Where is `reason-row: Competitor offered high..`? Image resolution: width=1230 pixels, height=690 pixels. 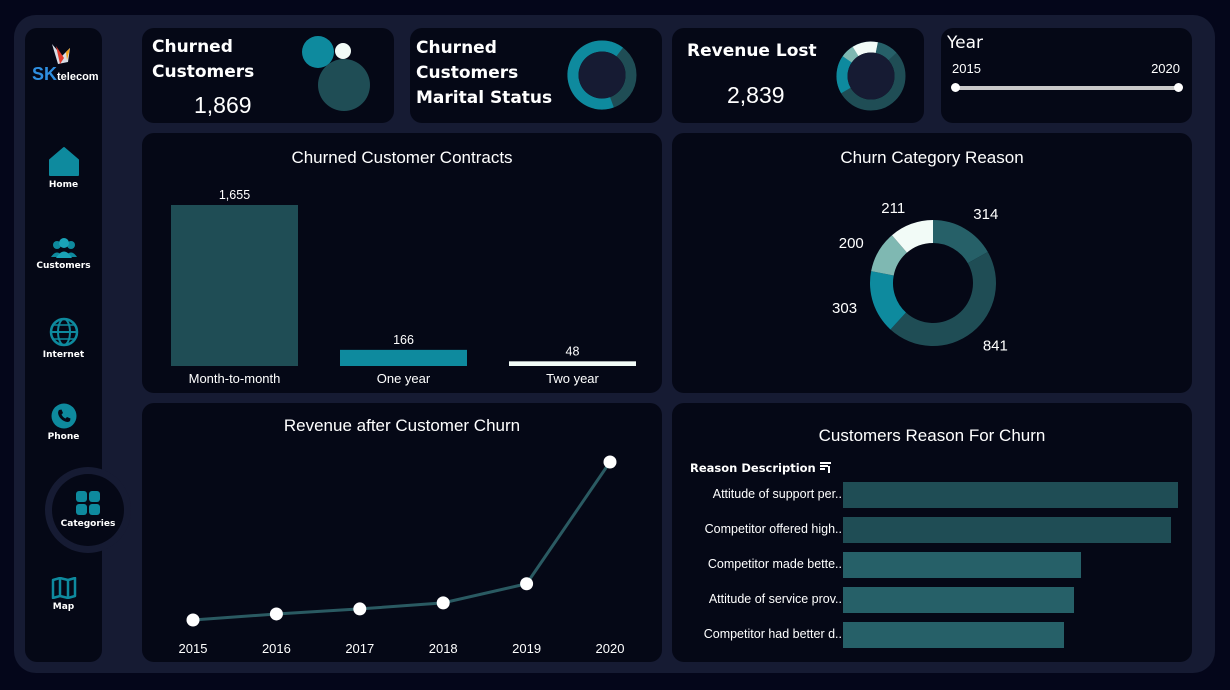 reason-row: Competitor offered high.. is located at coordinates (932, 530).